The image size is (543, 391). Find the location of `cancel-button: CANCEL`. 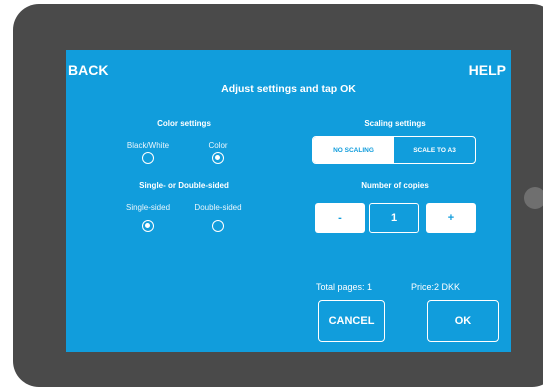

cancel-button: CANCEL is located at coordinates (351, 321).